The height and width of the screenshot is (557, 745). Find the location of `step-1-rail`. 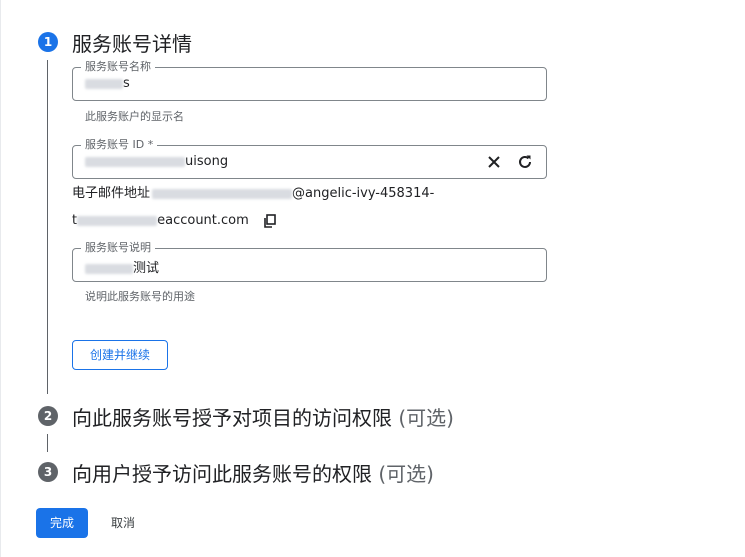

step-1-rail is located at coordinates (47, 227).